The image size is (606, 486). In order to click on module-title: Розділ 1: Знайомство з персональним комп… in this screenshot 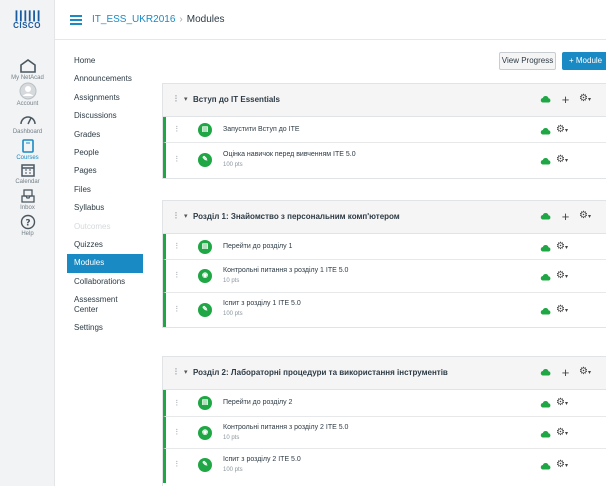, I will do `click(296, 216)`.